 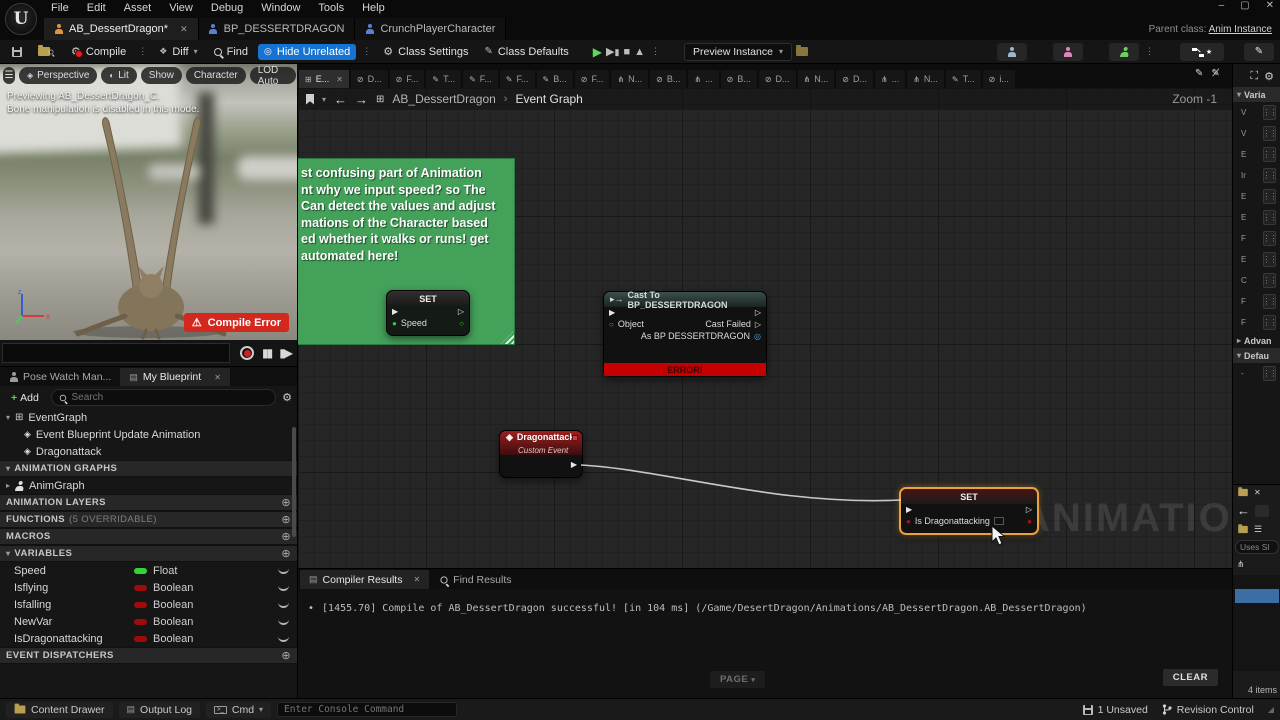 What do you see at coordinates (611, 324) in the screenshot?
I see `object-pin: ○` at bounding box center [611, 324].